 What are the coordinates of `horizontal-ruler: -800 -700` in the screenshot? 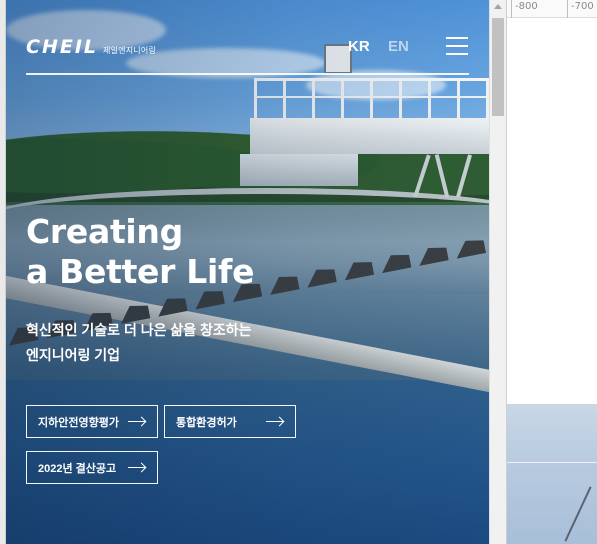 It's located at (552, 9).